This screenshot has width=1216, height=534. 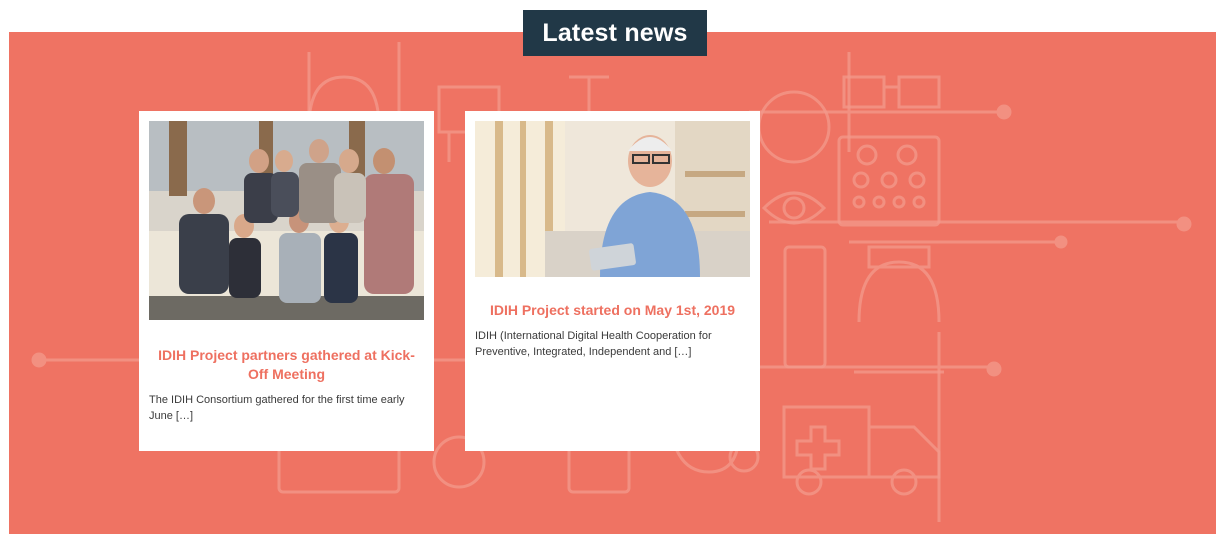 I want to click on section-title: Latest news, so click(x=615, y=33).